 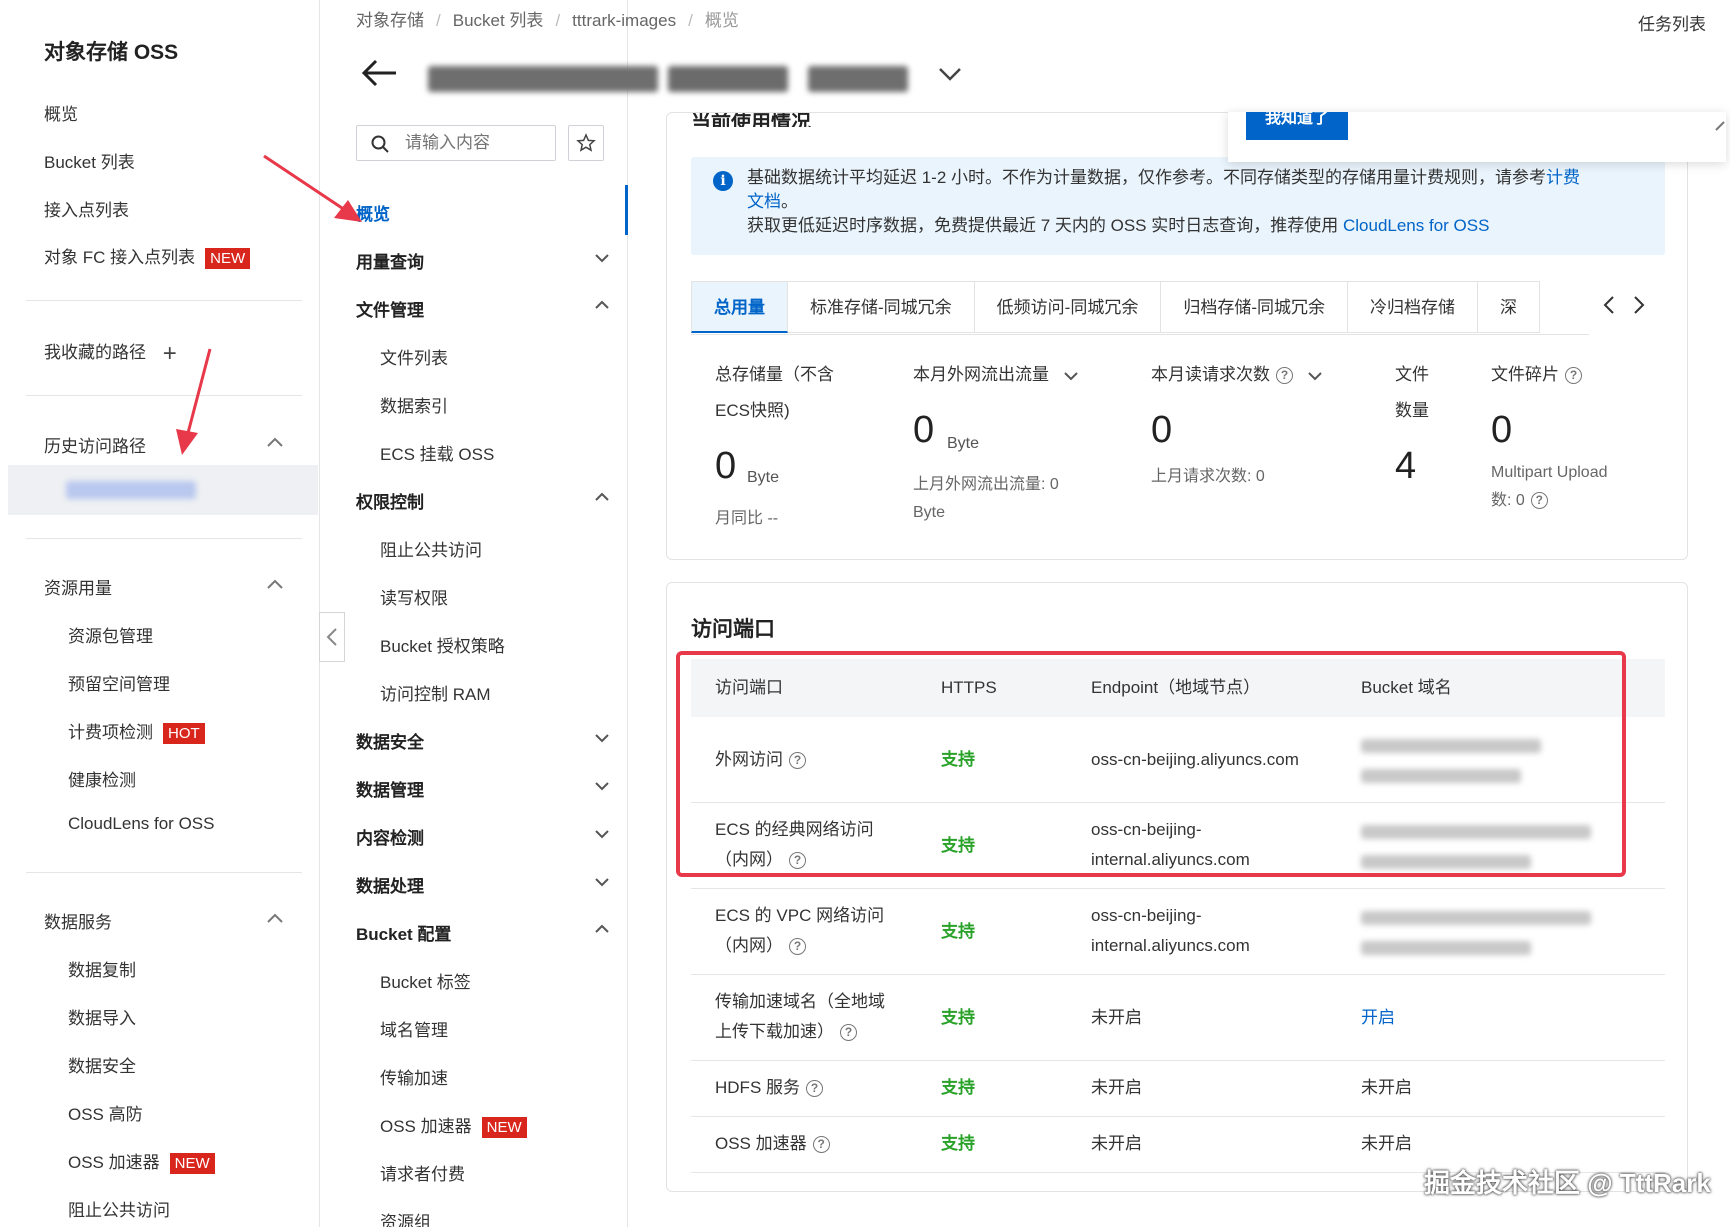 What do you see at coordinates (422, 1172) in the screenshot?
I see `menu-item-requester-pays: 请求者付费` at bounding box center [422, 1172].